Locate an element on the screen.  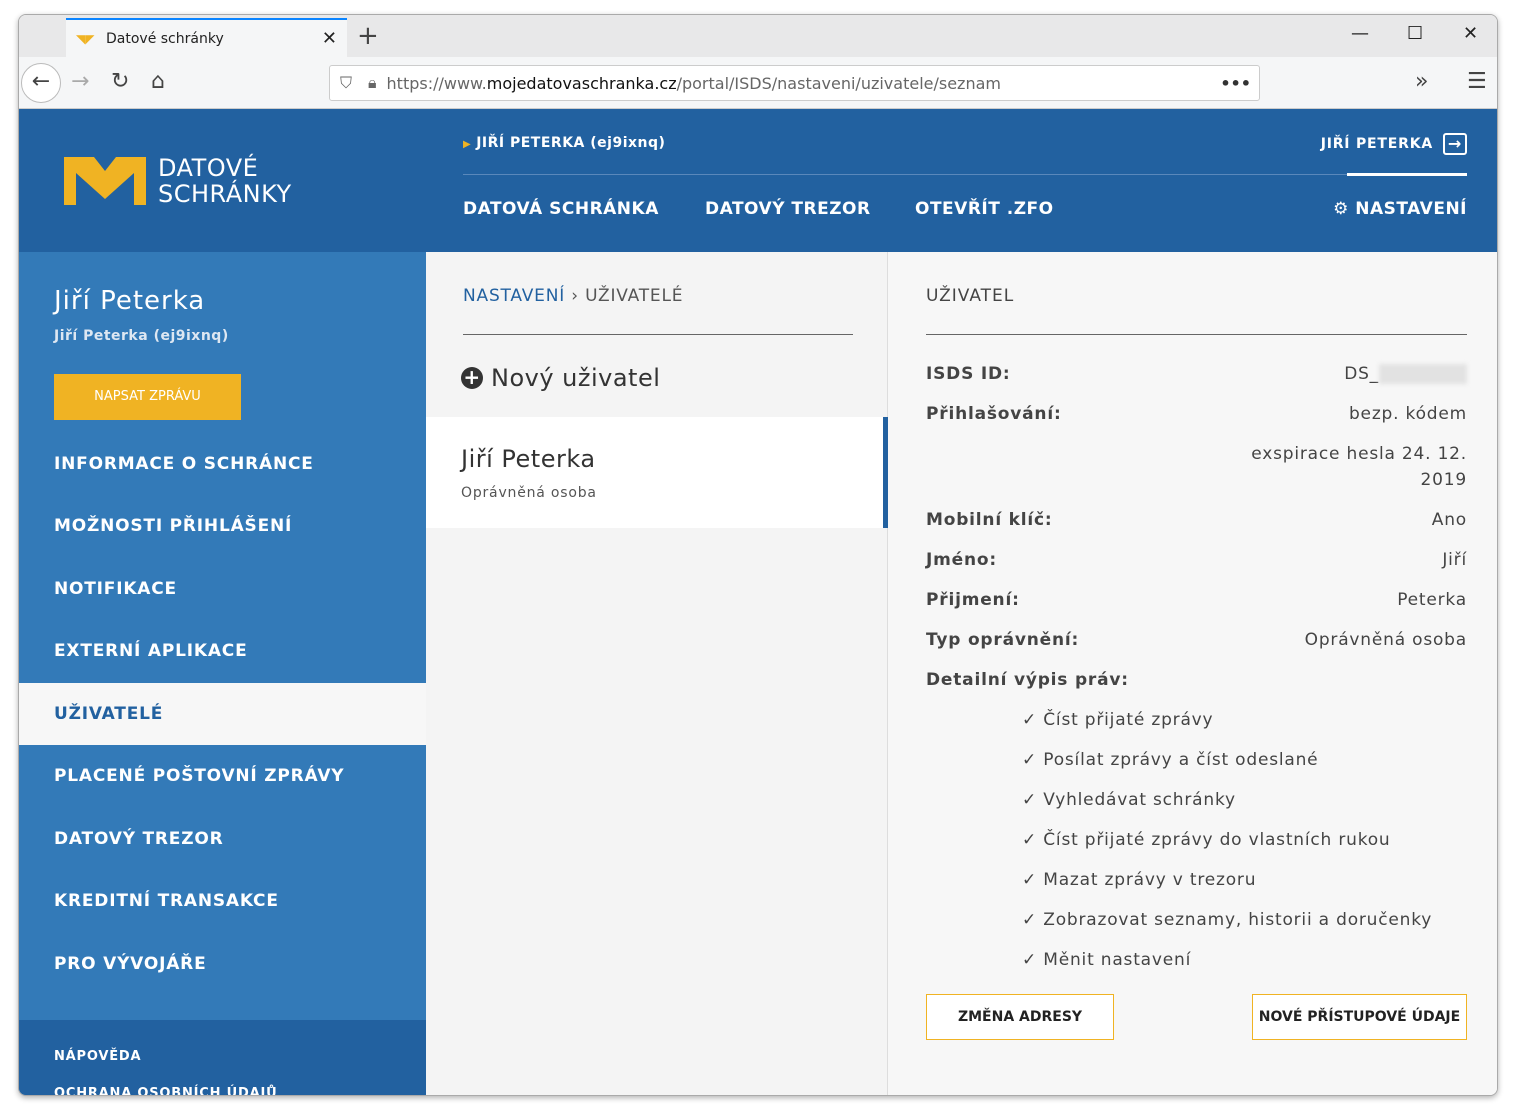
sidebar-name: Jiří Peterka is located at coordinates (130, 301).